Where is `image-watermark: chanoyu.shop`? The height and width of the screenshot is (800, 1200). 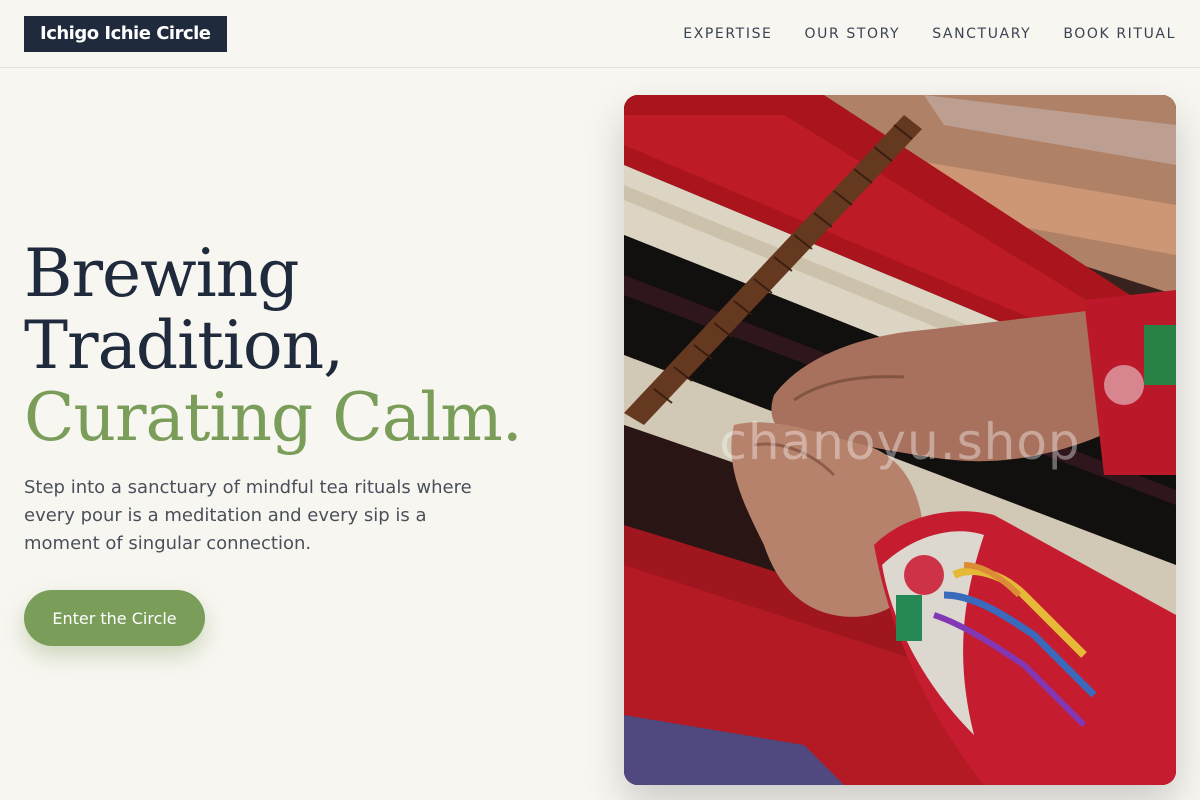
image-watermark: chanoyu.shop is located at coordinates (900, 442).